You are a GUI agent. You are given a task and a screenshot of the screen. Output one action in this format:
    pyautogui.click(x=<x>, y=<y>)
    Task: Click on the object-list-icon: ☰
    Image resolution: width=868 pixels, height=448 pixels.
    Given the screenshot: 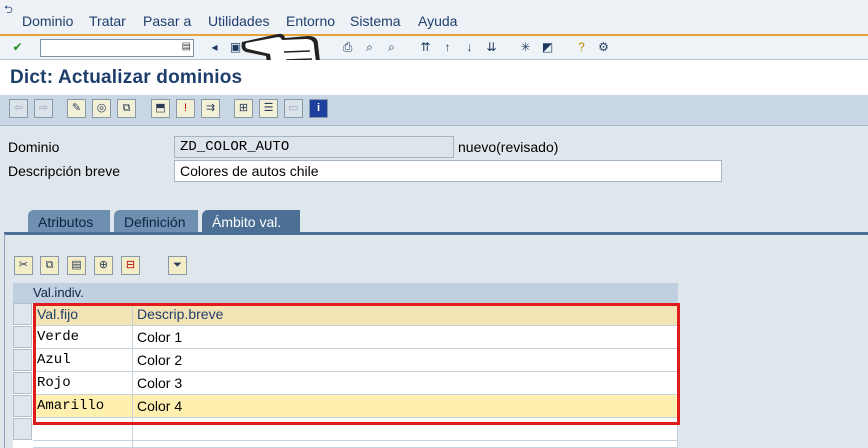 What is the action you would take?
    pyautogui.click(x=268, y=108)
    